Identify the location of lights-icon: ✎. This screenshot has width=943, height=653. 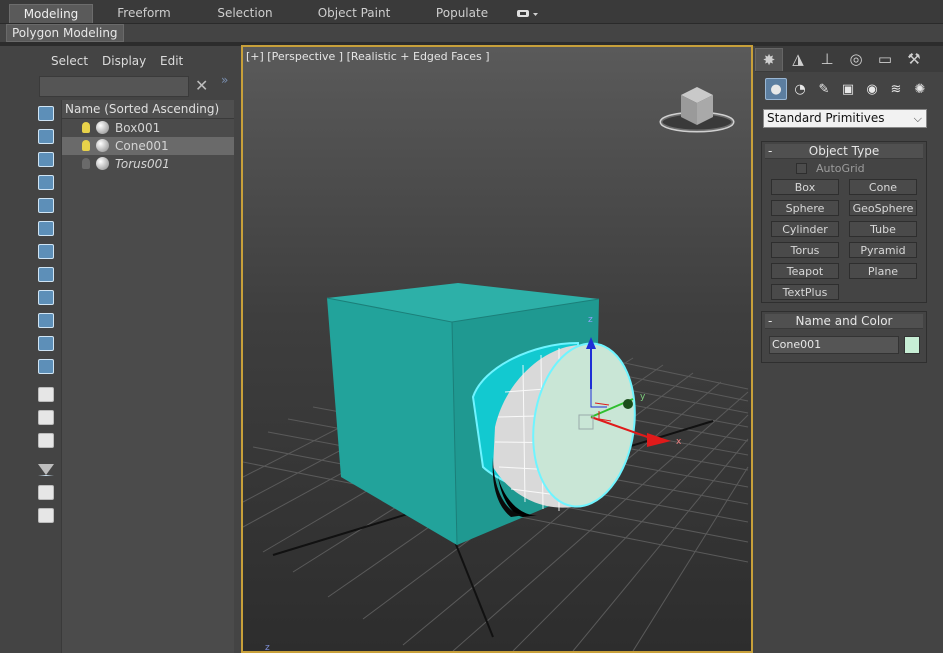
(824, 89).